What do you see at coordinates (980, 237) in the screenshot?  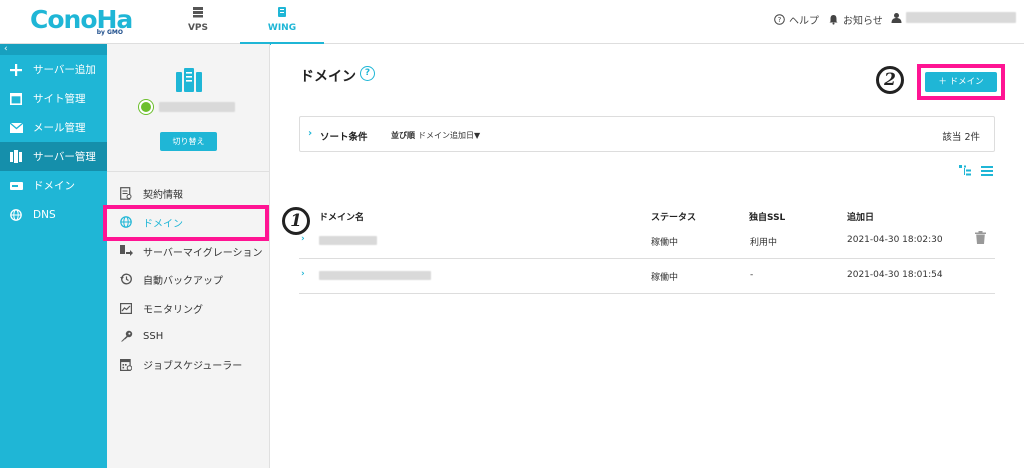 I see `trash-icon` at bounding box center [980, 237].